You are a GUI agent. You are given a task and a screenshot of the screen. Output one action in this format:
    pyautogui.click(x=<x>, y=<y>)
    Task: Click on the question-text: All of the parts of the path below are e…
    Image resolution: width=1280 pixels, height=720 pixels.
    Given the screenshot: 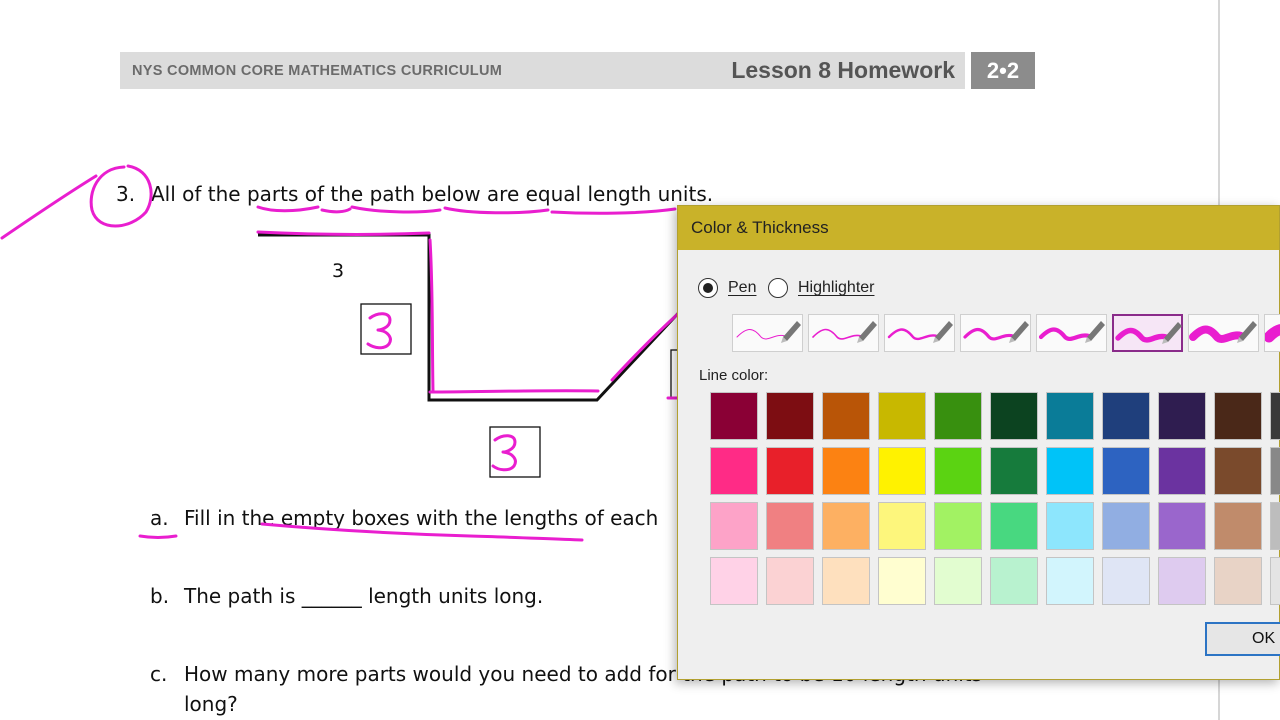 What is the action you would take?
    pyautogui.click(x=432, y=194)
    